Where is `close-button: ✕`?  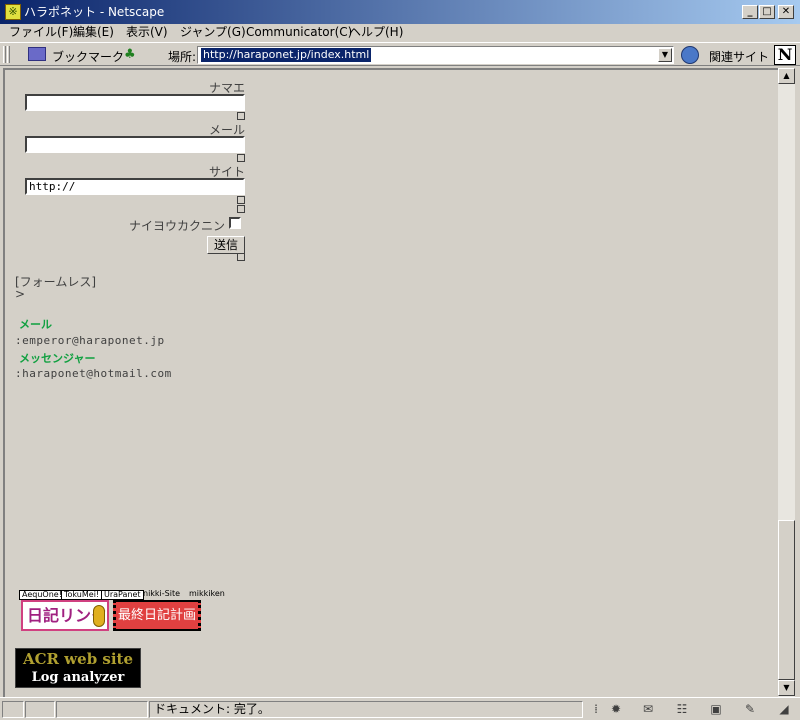
close-button: ✕ is located at coordinates (786, 12).